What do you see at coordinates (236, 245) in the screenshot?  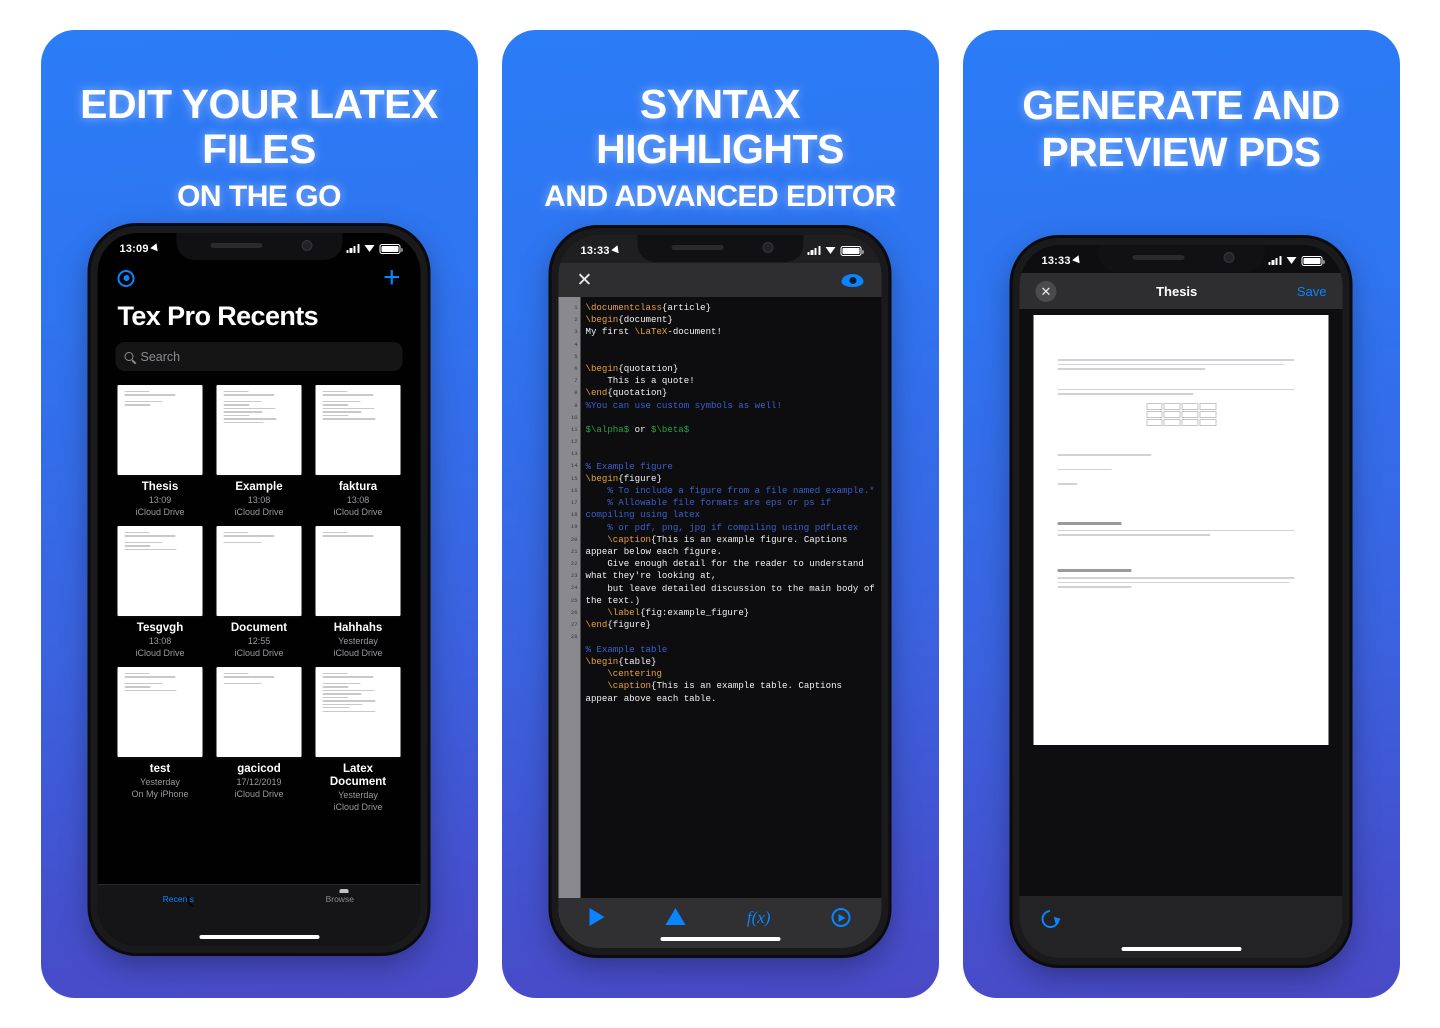 I see `speaker-grille` at bounding box center [236, 245].